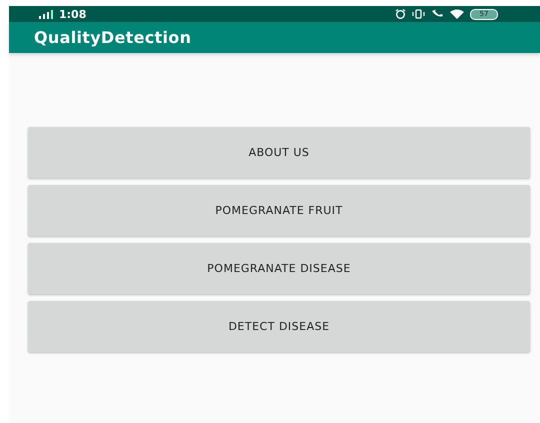  I want to click on phone-icon, so click(437, 14).